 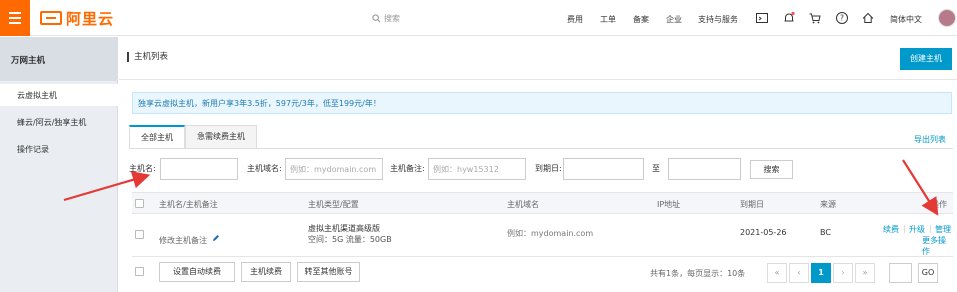 I want to click on search-box: 搜索, so click(x=386, y=18).